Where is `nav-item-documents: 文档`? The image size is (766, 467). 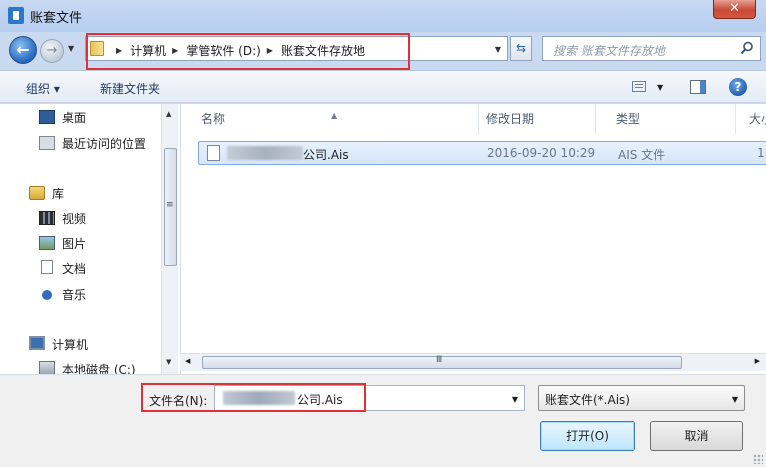 nav-item-documents: 文档 is located at coordinates (74, 268).